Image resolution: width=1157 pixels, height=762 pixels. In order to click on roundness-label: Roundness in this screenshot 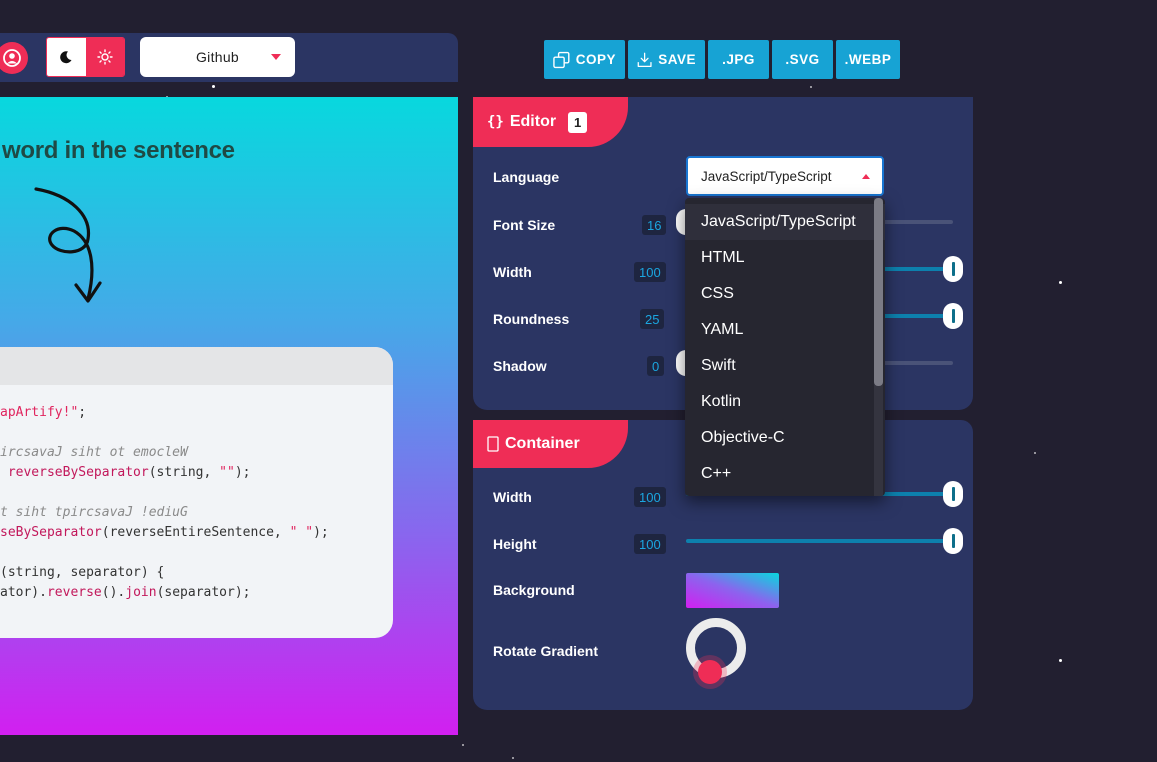, I will do `click(531, 319)`.